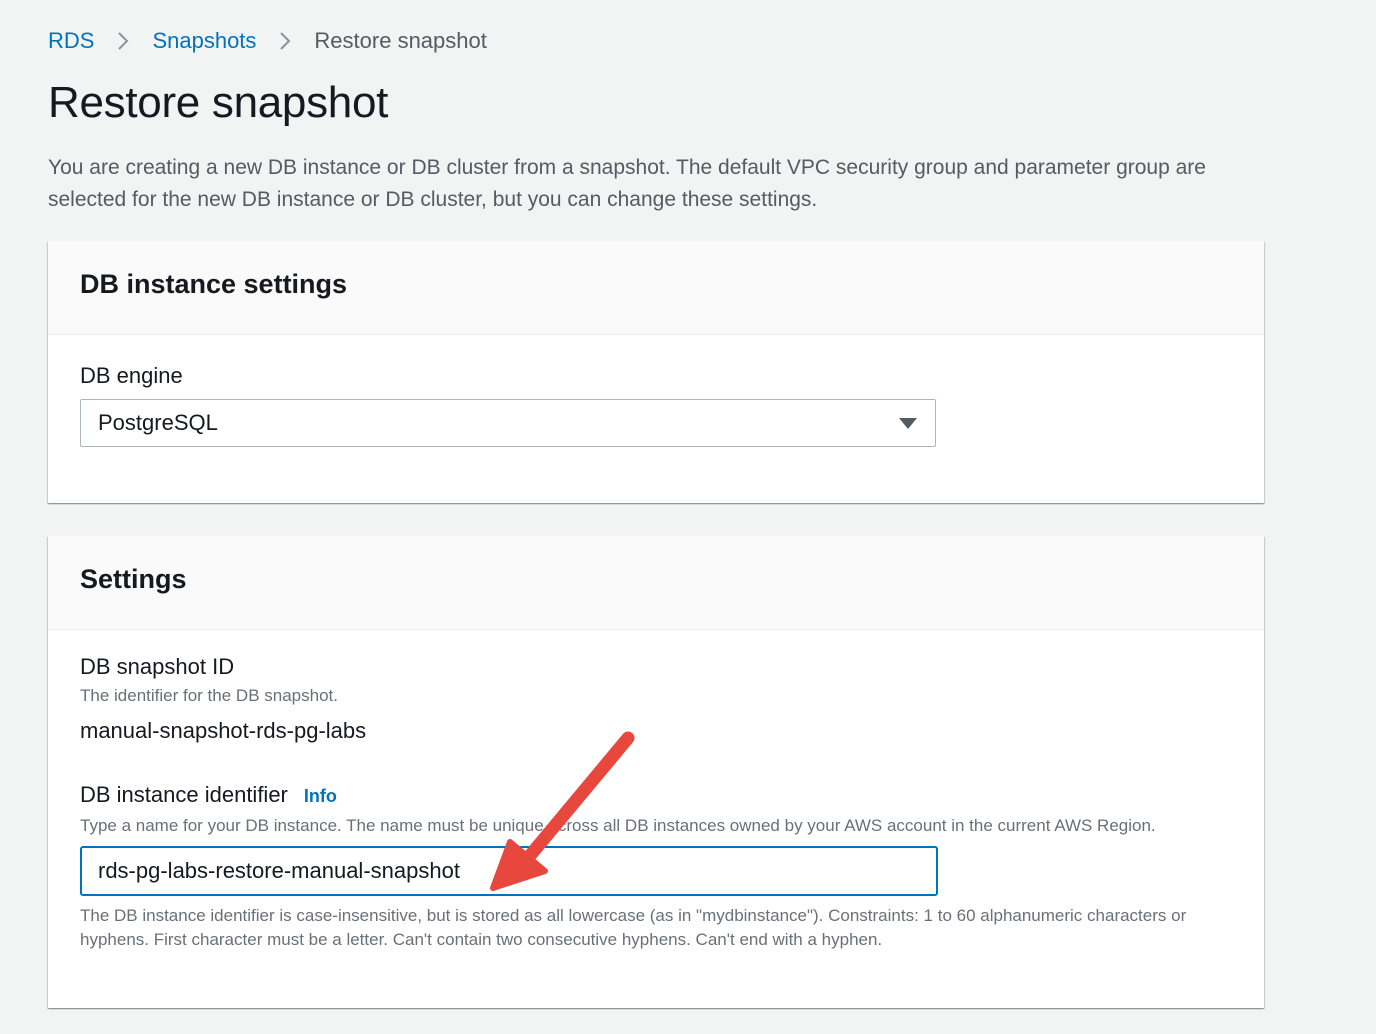  Describe the element at coordinates (218, 102) in the screenshot. I see `page-title: Restore snapshot` at that location.